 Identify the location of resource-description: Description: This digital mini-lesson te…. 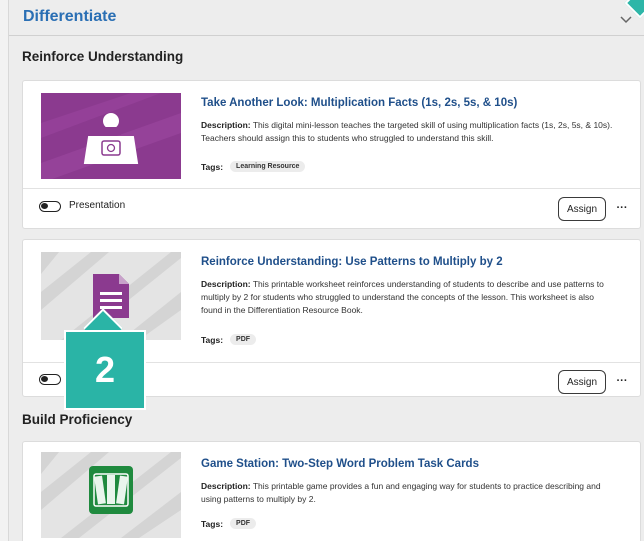
(408, 132).